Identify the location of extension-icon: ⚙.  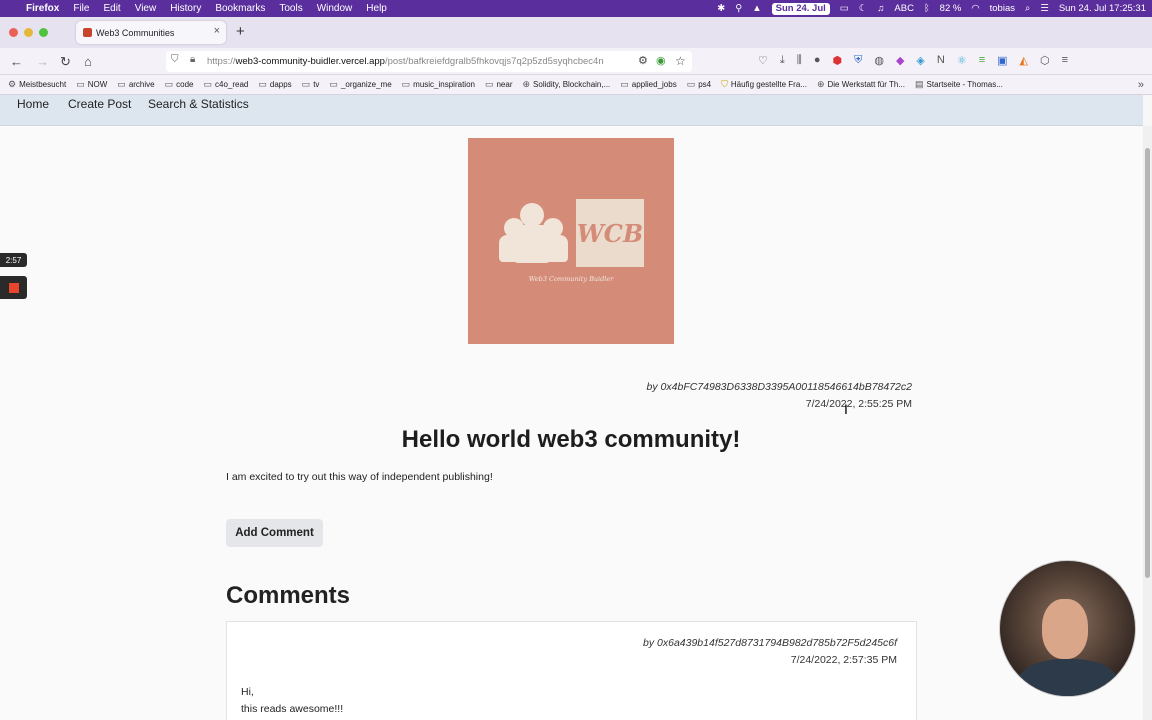
(643, 60).